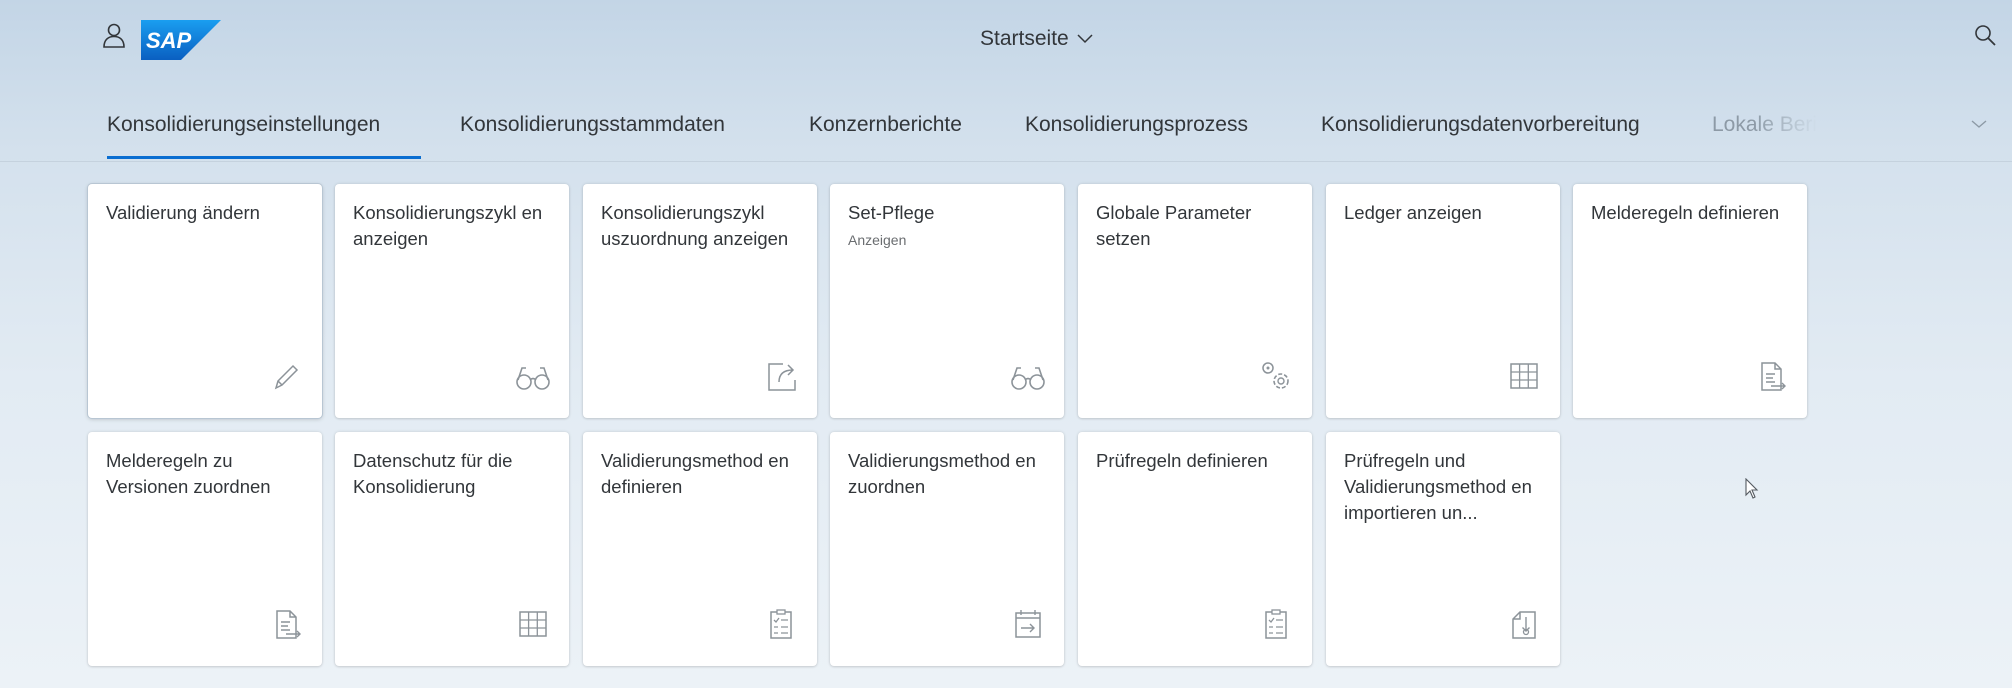 The width and height of the screenshot is (2012, 688). What do you see at coordinates (700, 549) in the screenshot?
I see `tile-validierungsmethoden-definieren: Validierungsmethod en definieren` at bounding box center [700, 549].